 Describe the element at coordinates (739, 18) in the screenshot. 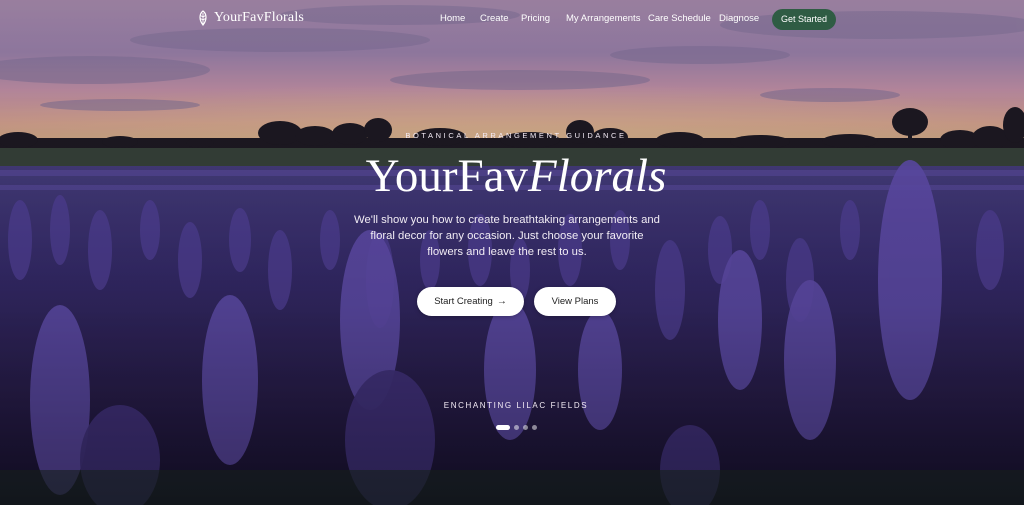

I see `nav-link-diagnose: Diagnose` at that location.